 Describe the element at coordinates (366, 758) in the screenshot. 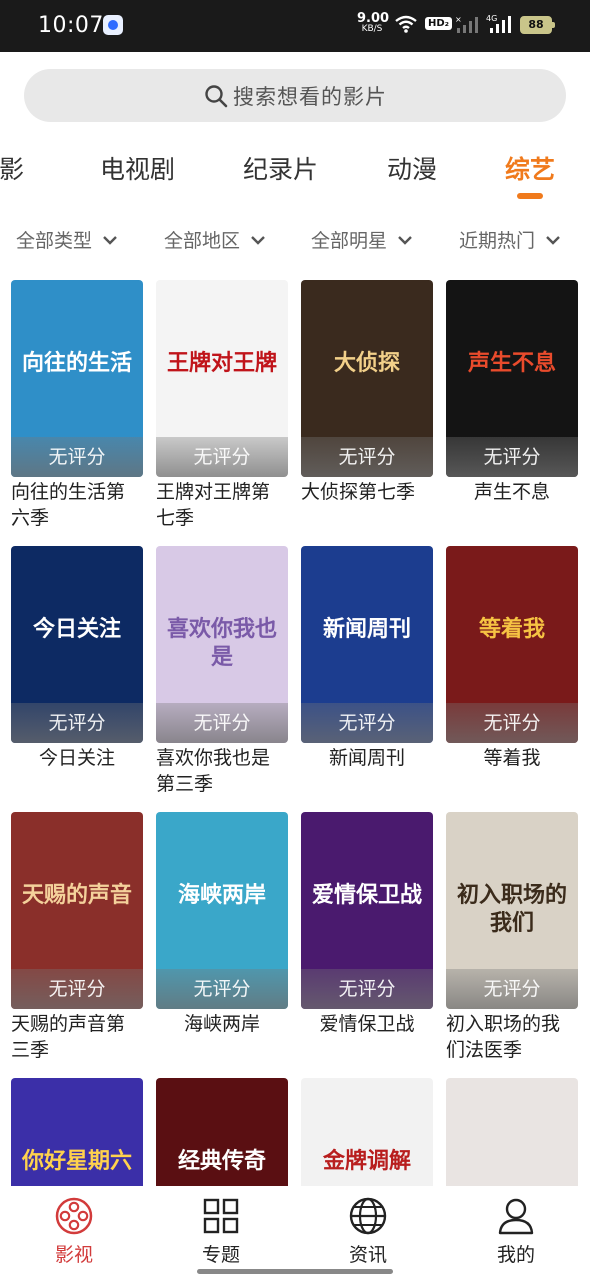

I see `show-title: 新闻周刊` at that location.